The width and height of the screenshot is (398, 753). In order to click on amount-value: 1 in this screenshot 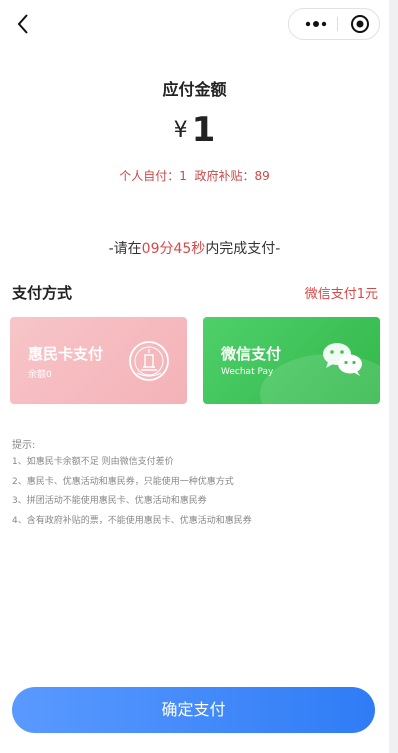, I will do `click(203, 130)`.